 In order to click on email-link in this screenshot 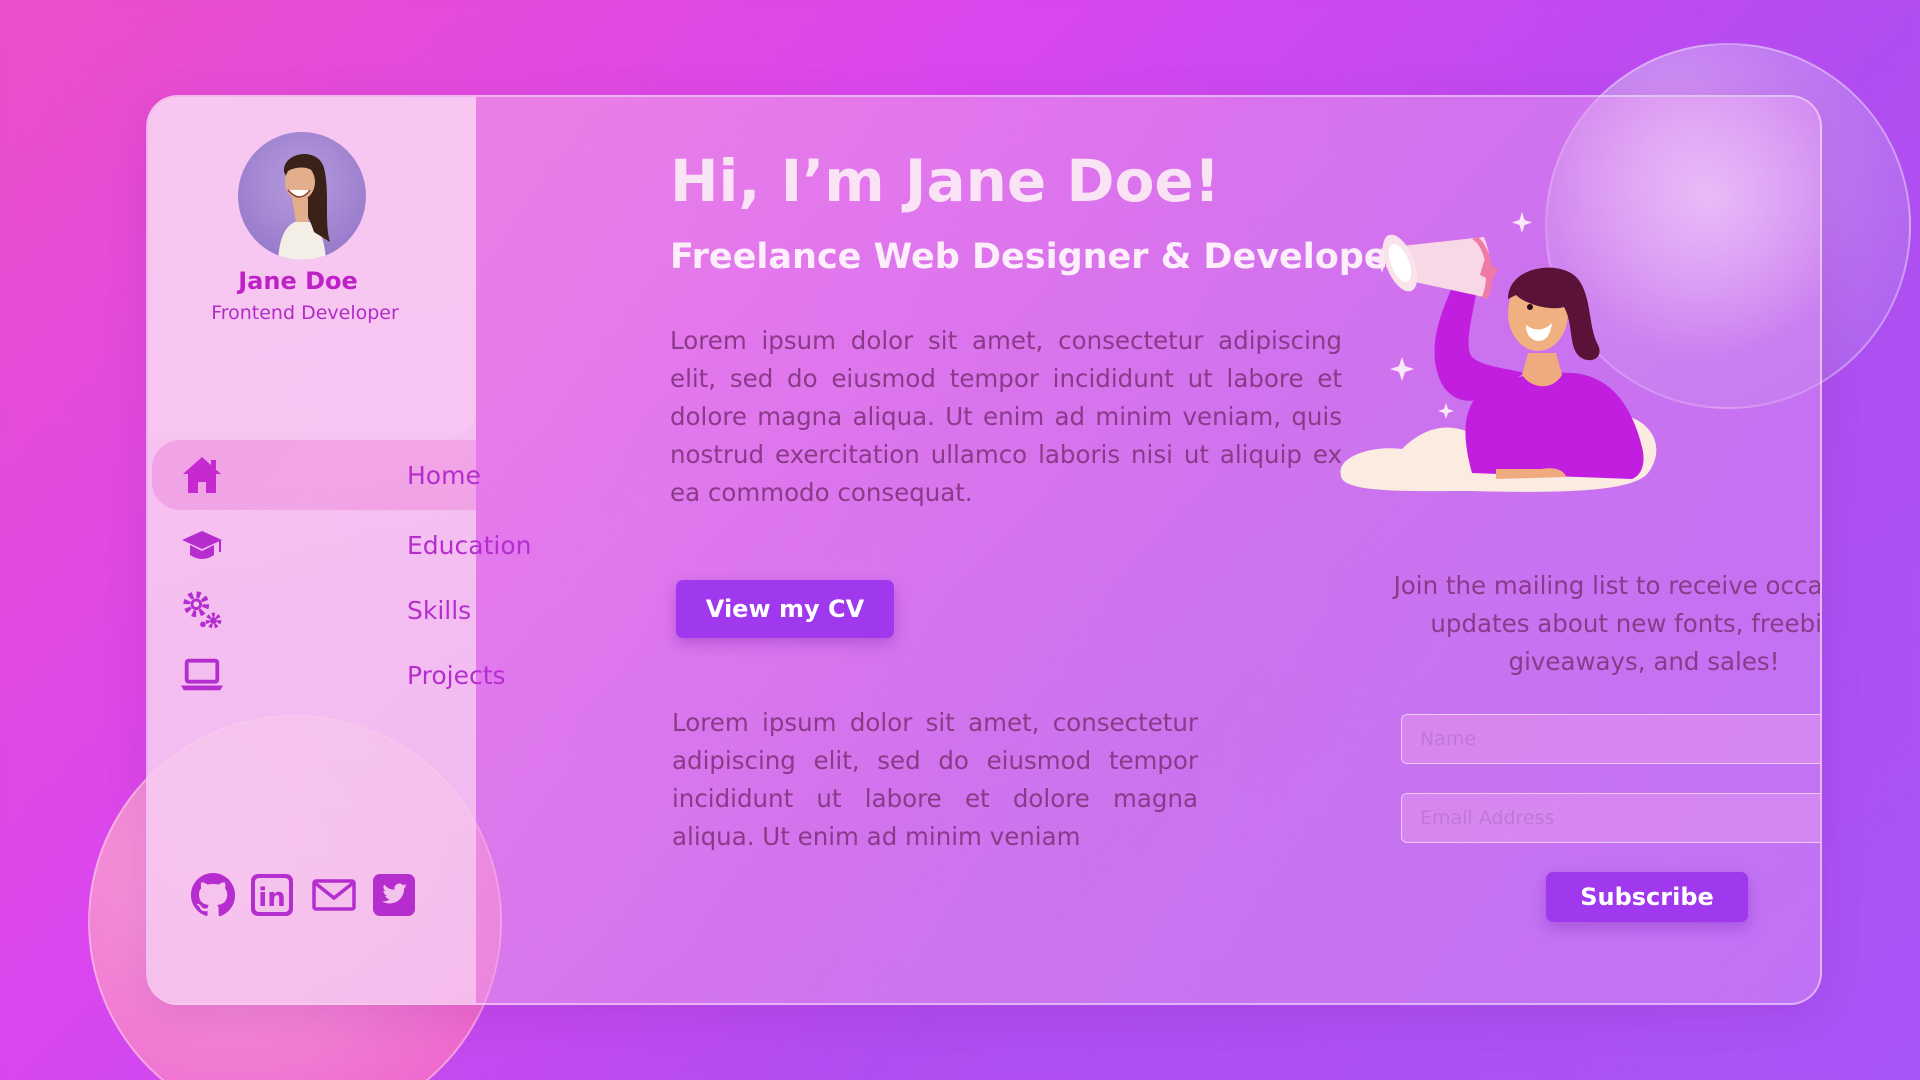, I will do `click(334, 895)`.